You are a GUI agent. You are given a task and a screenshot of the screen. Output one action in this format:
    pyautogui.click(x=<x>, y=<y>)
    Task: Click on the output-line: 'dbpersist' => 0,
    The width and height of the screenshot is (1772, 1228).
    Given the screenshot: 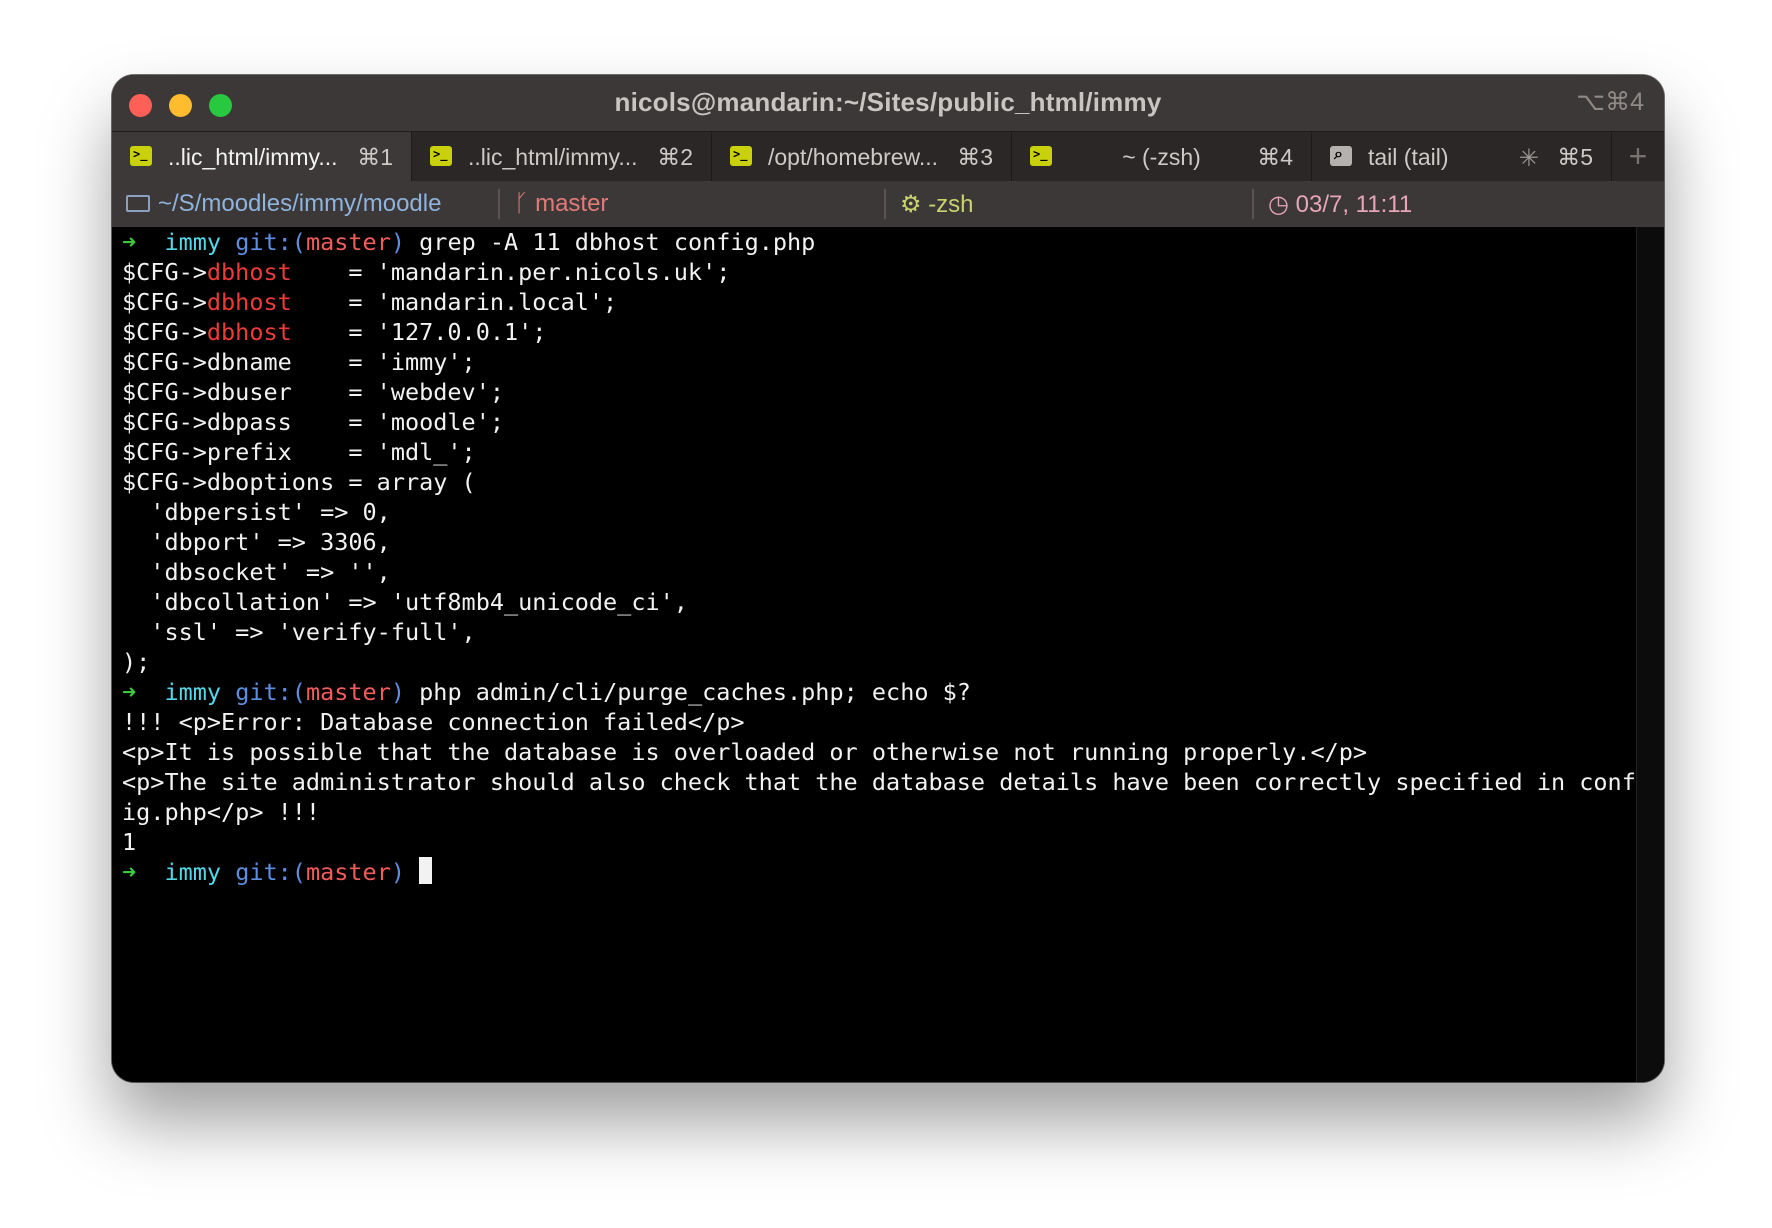 What is the action you would take?
    pyautogui.click(x=256, y=512)
    